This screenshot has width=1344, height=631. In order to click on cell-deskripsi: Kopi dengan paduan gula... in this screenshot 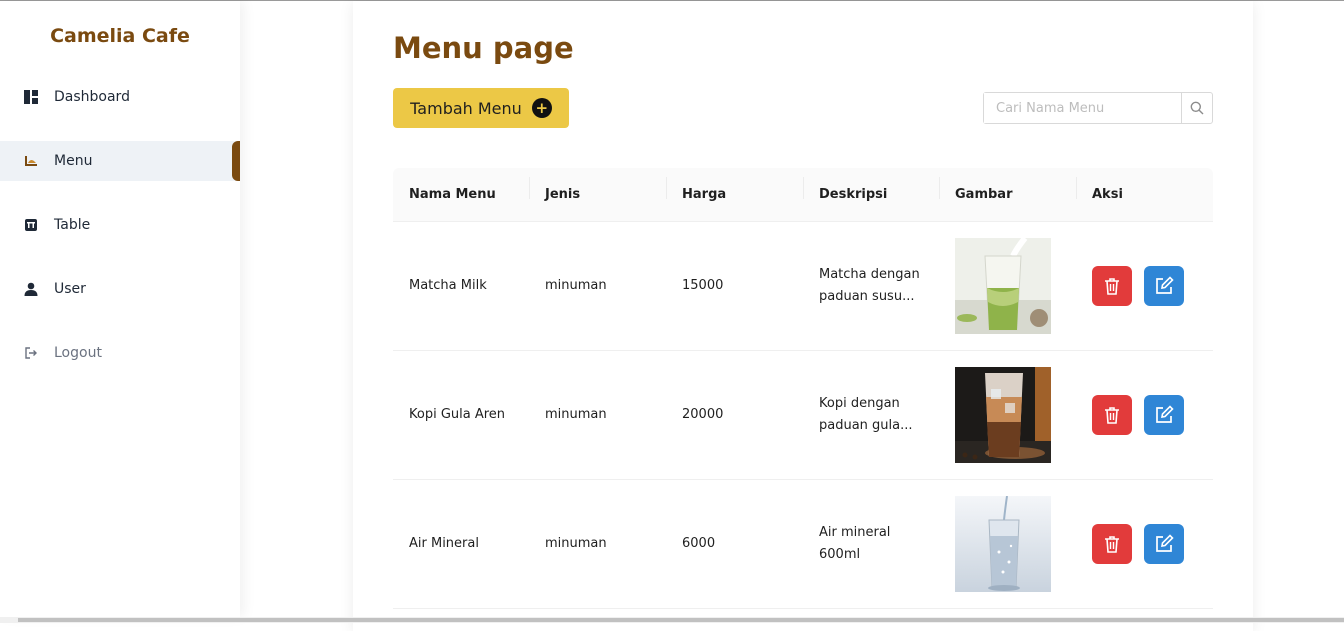, I will do `click(871, 415)`.